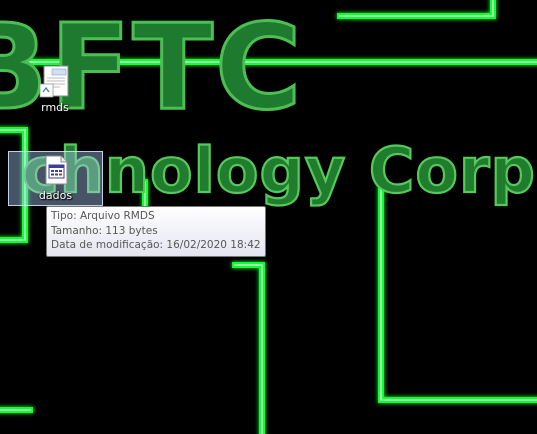 The image size is (537, 434). I want to click on desktop-icon-label: dados, so click(55, 195).